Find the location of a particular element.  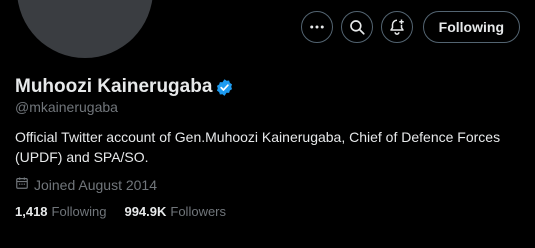

search-icon is located at coordinates (357, 27).